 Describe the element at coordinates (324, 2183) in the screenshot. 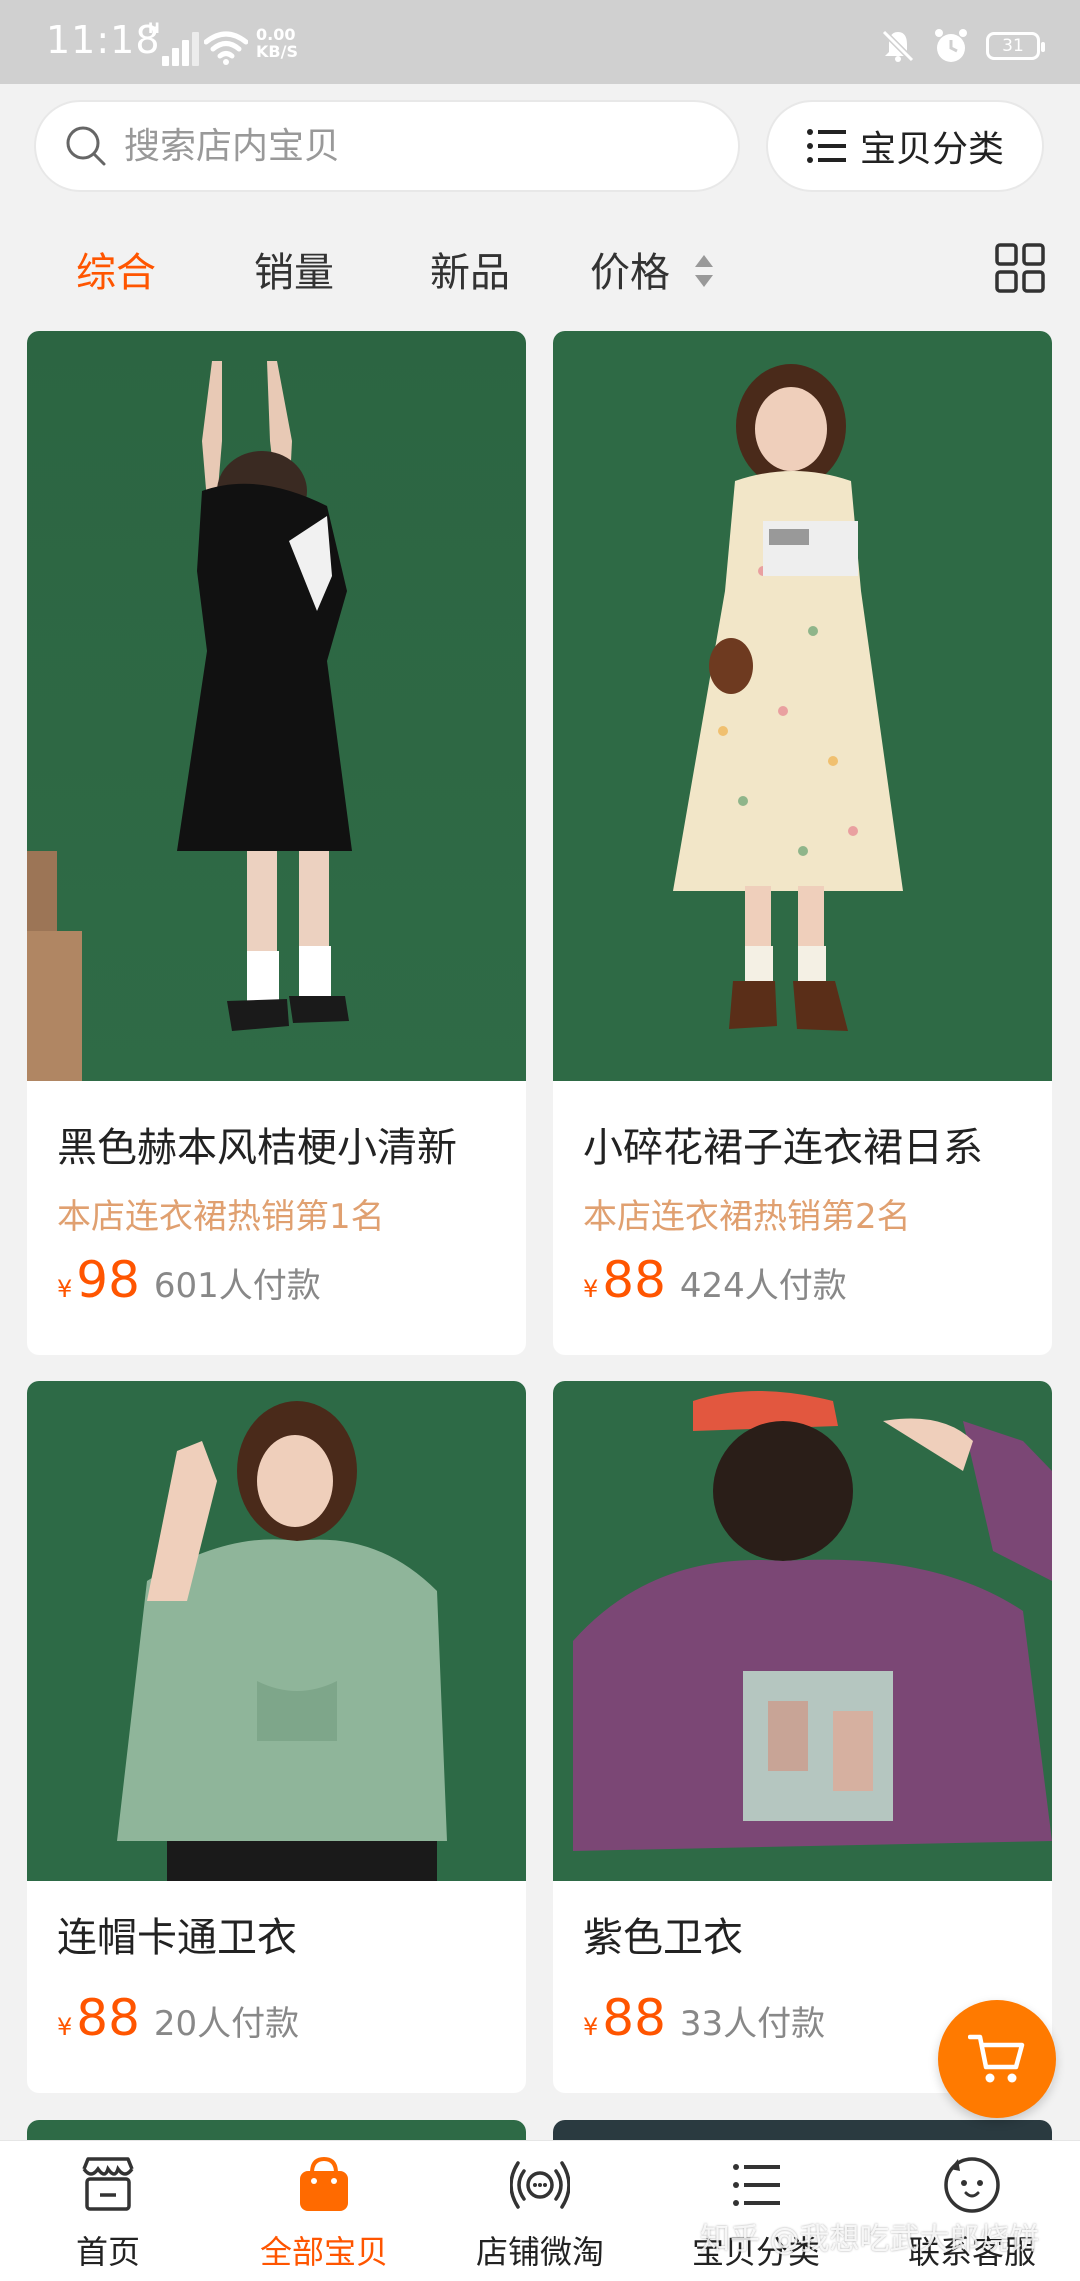

I see `shopping-bag-icon` at that location.